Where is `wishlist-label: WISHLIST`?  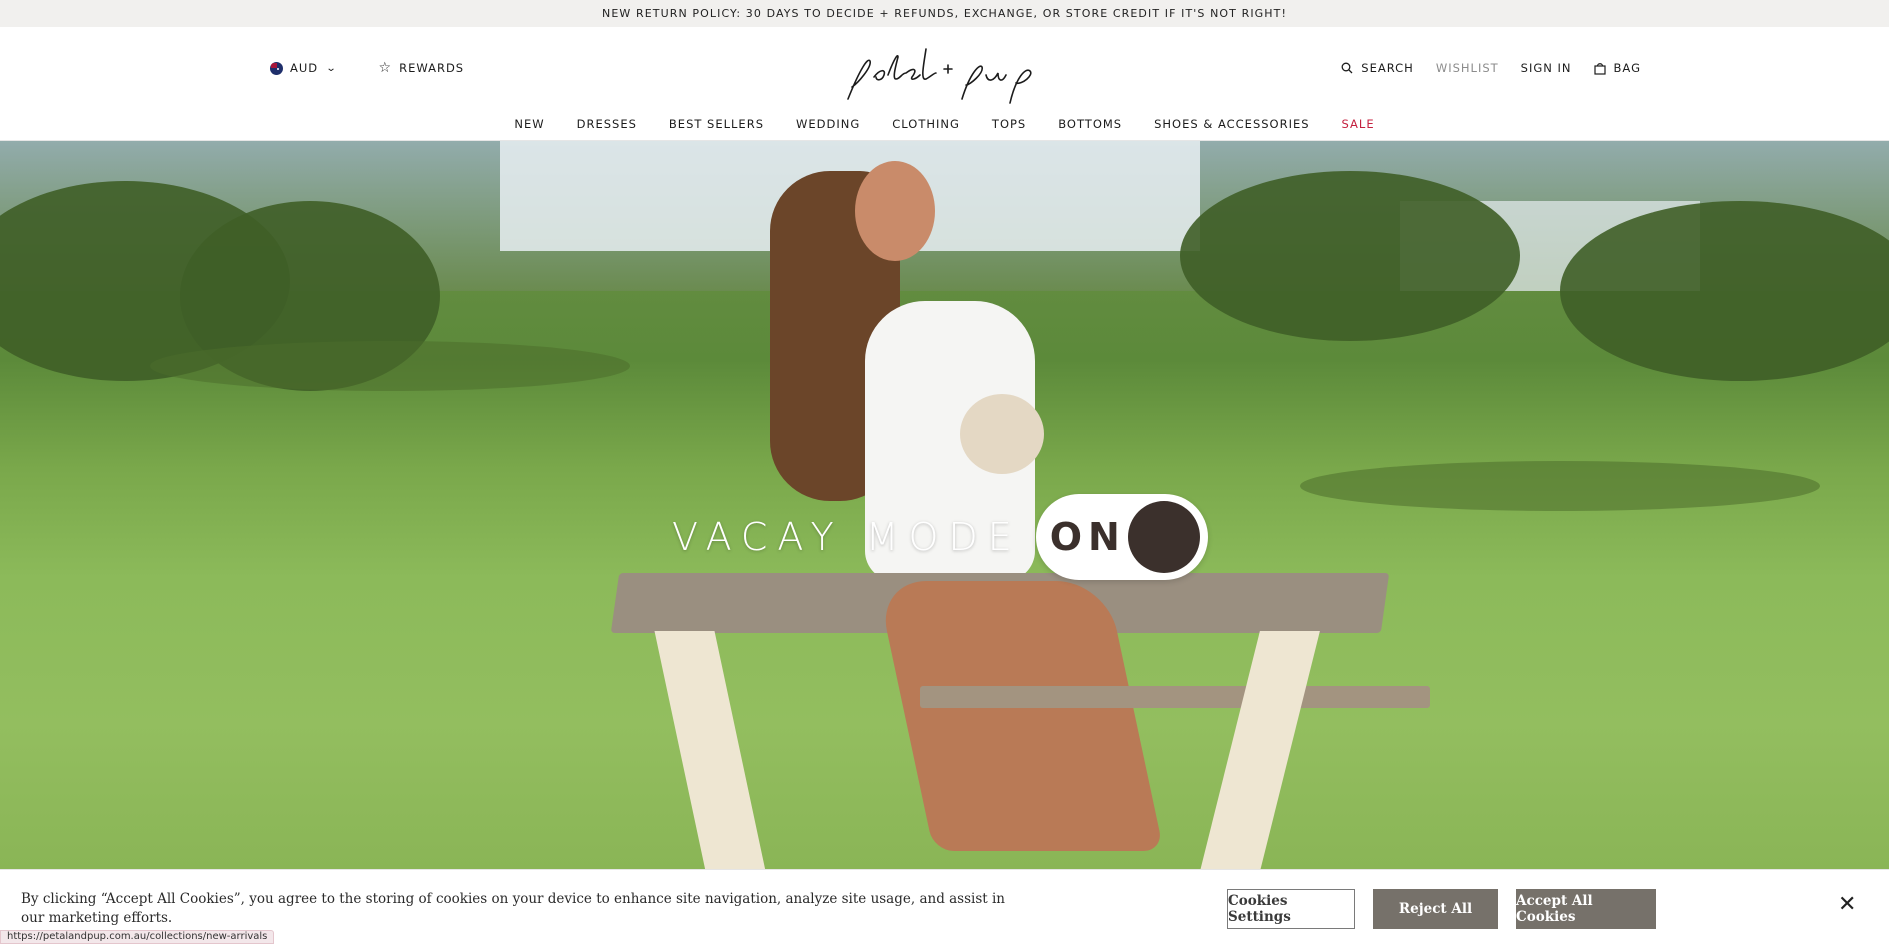 wishlist-label: WISHLIST is located at coordinates (1467, 68).